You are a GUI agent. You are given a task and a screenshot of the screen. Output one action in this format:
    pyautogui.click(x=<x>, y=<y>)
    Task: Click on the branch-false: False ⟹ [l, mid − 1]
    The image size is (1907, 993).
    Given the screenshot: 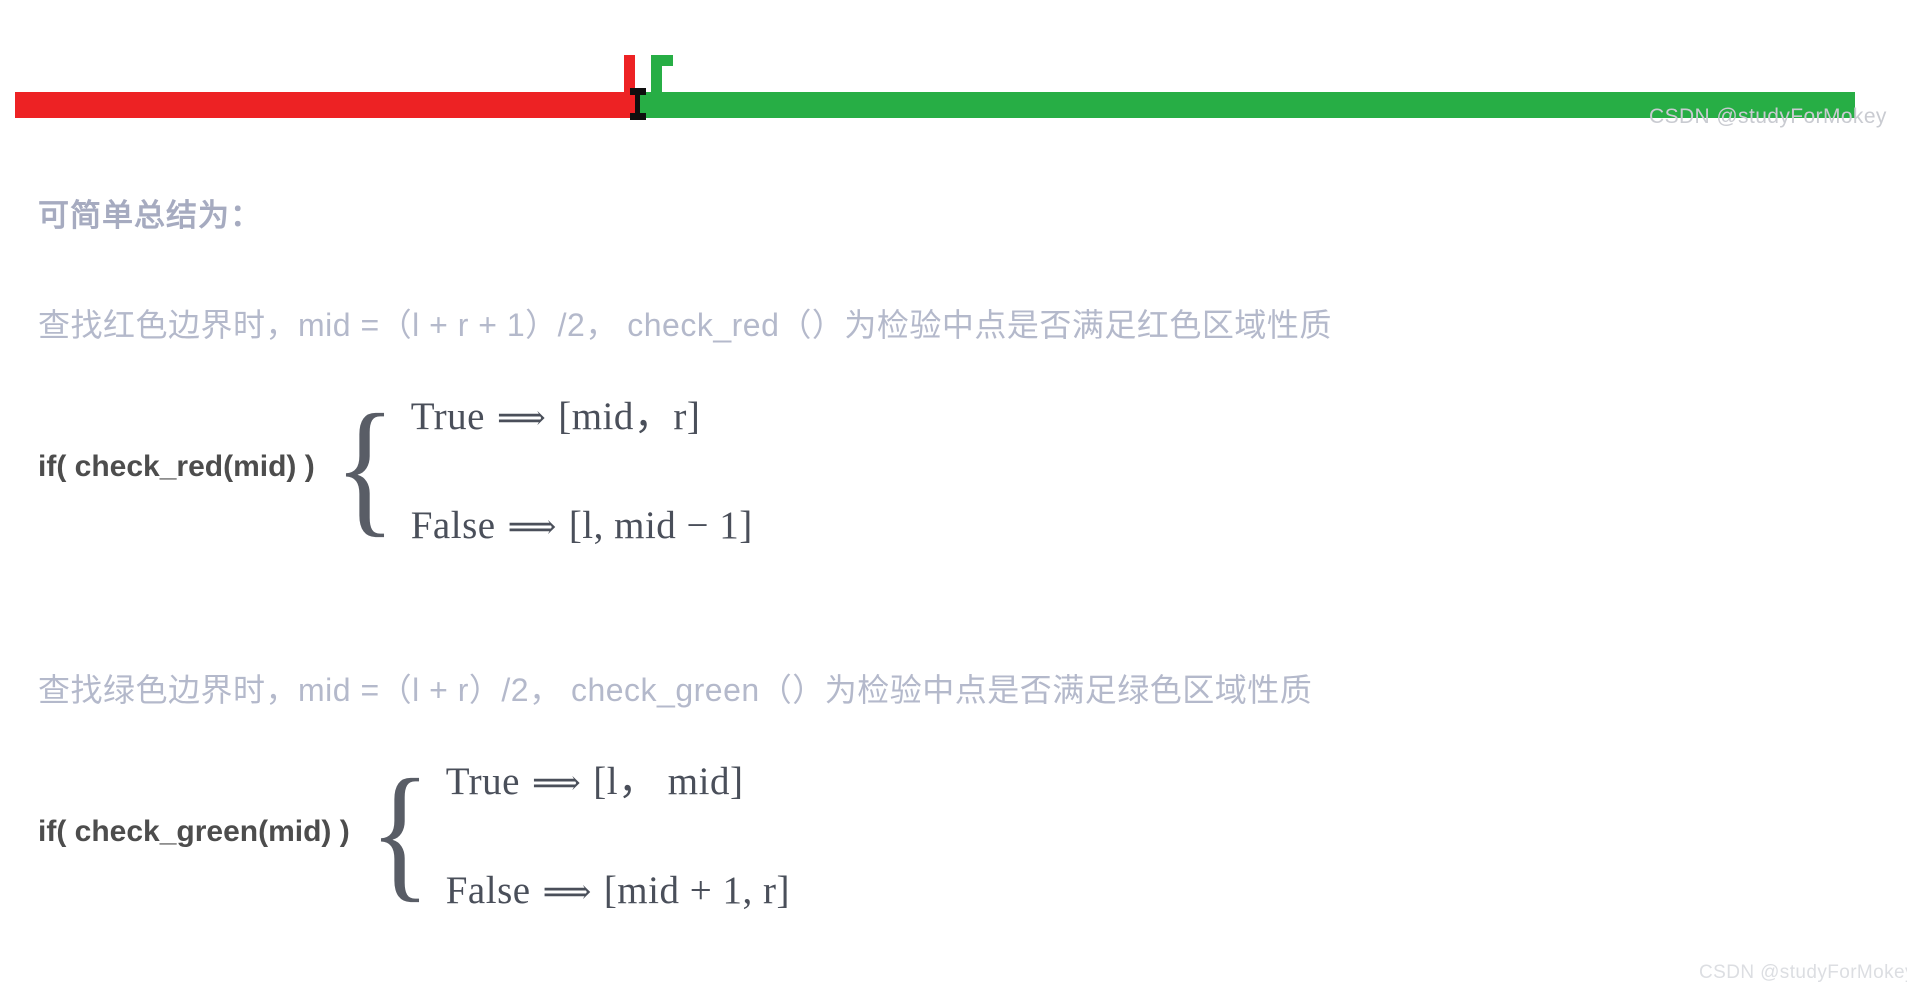 What is the action you would take?
    pyautogui.click(x=582, y=525)
    